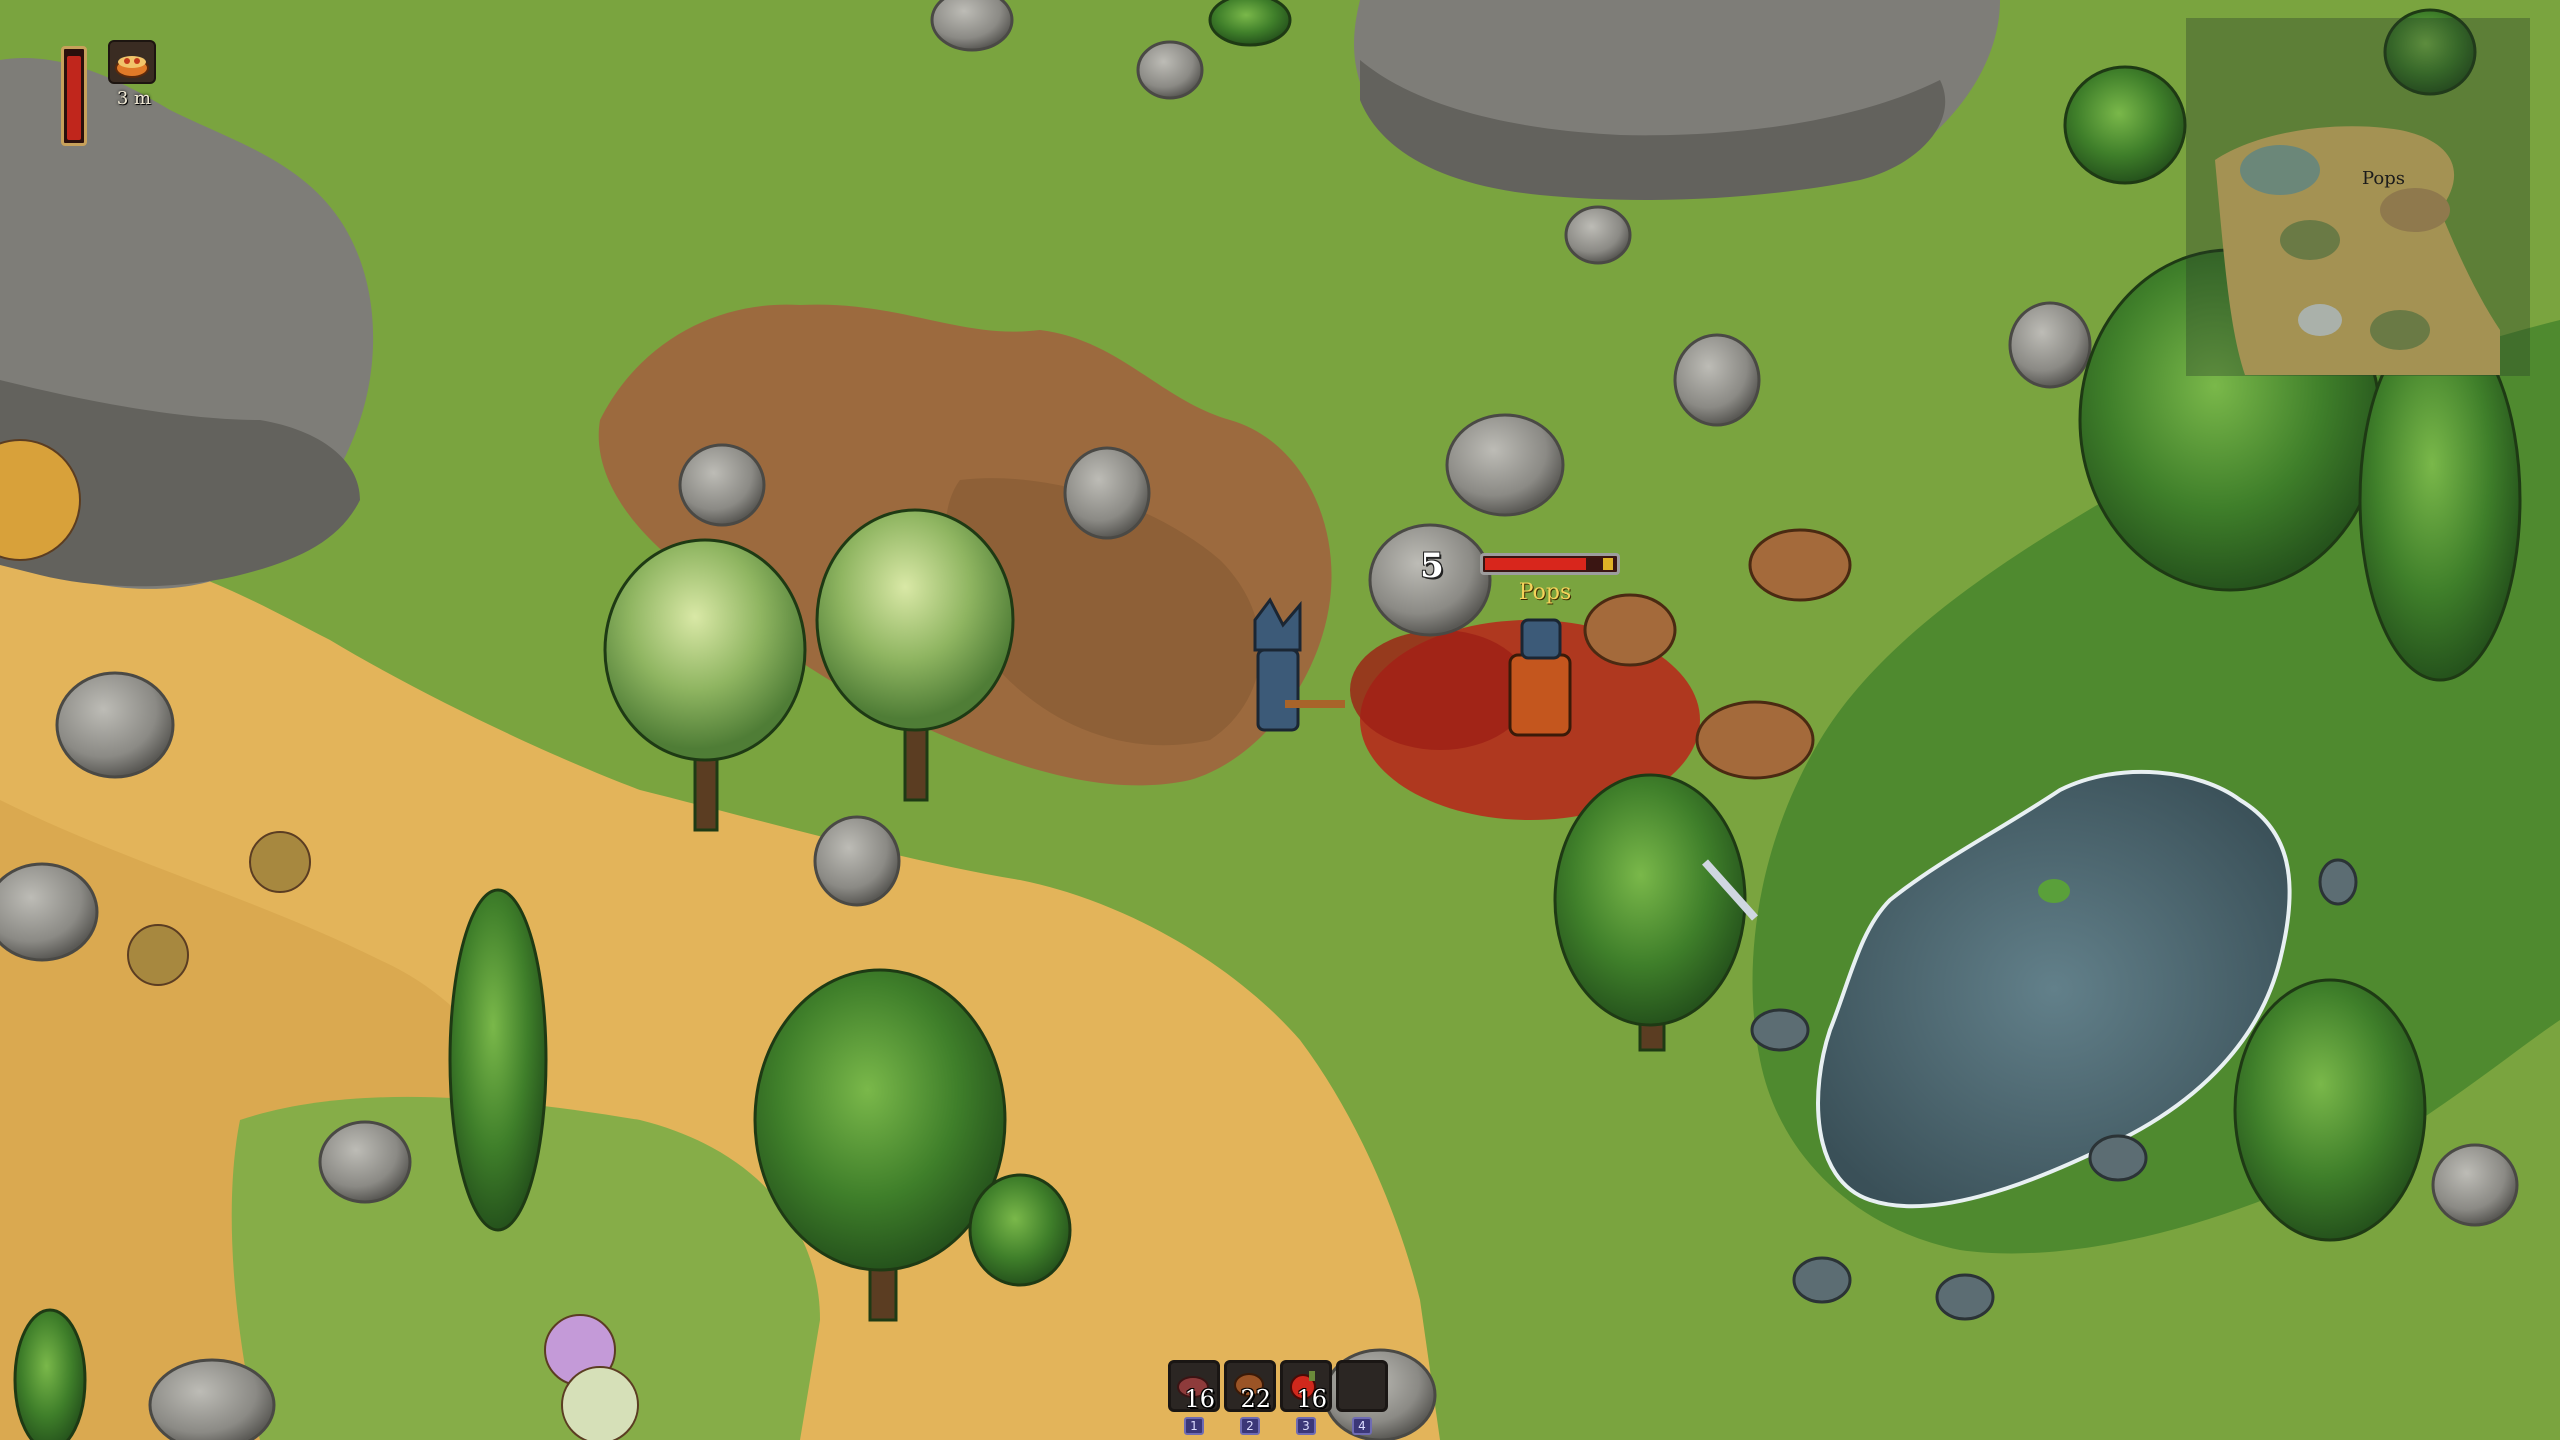 The width and height of the screenshot is (2560, 1440). Describe the element at coordinates (2358, 197) in the screenshot. I see `minimap: Pops` at that location.